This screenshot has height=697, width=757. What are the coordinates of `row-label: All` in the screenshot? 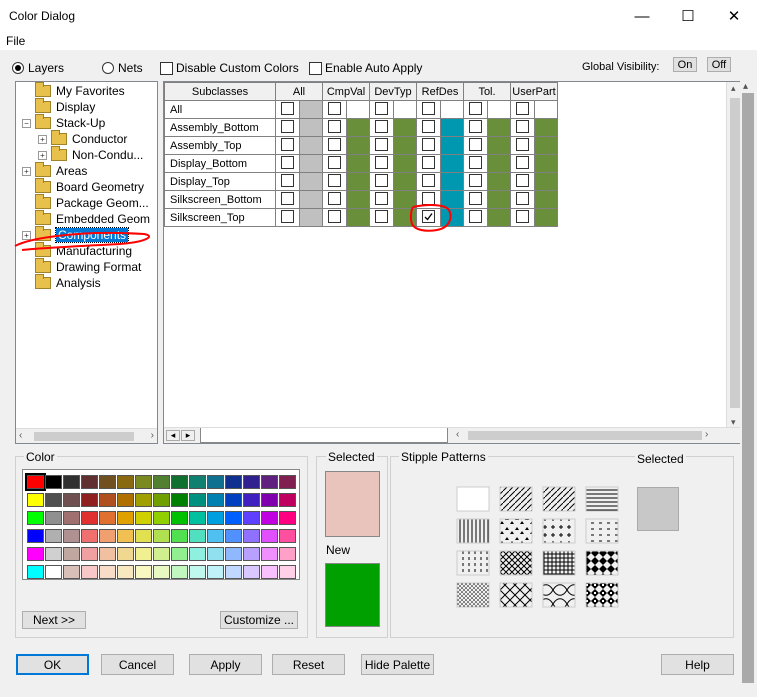 It's located at (220, 109).